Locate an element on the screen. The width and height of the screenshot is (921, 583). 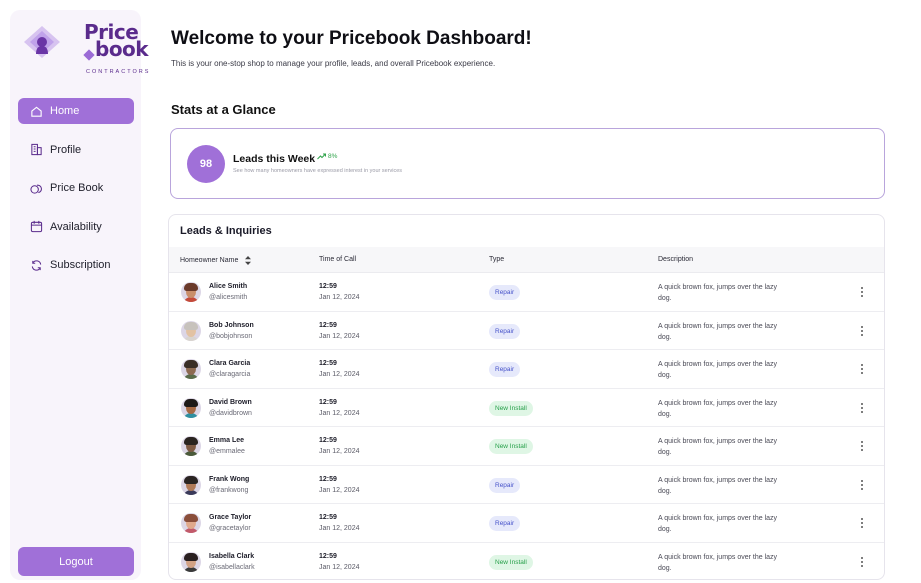
homeowner-handle: @frankwong is located at coordinates (229, 490).